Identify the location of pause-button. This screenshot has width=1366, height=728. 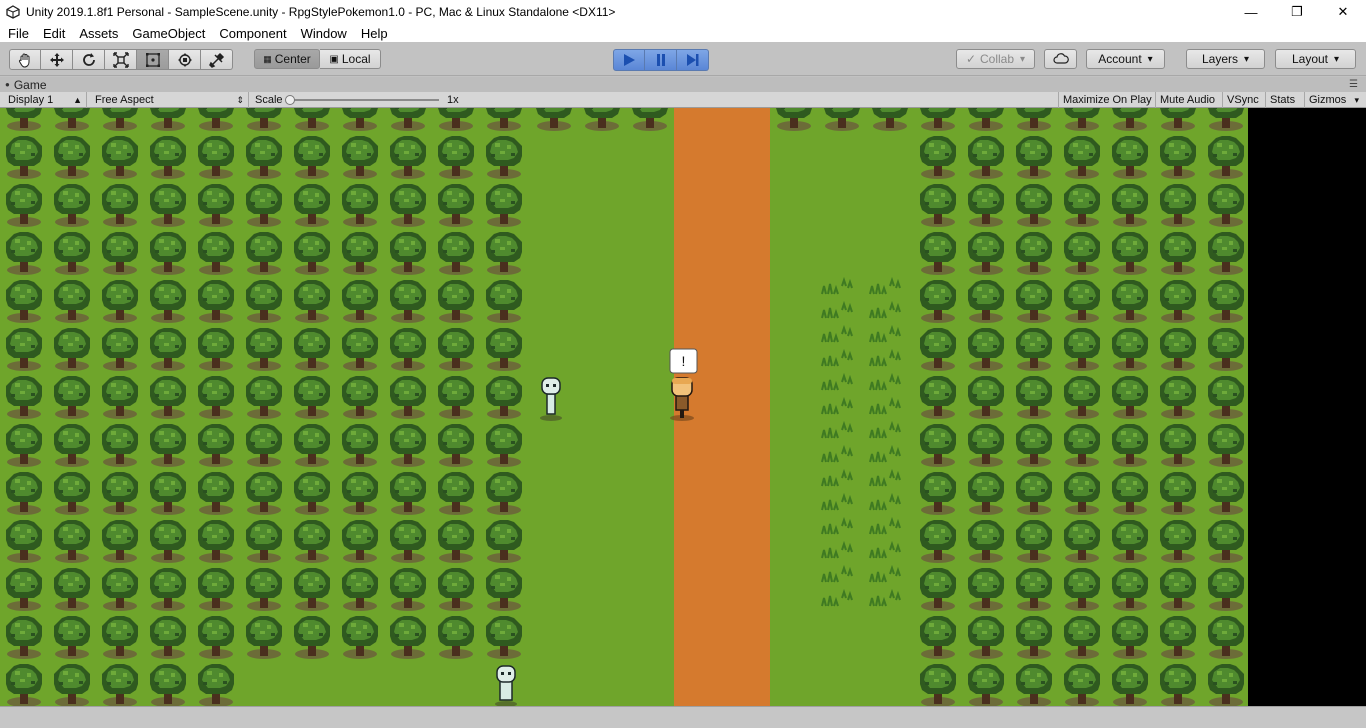
(661, 60).